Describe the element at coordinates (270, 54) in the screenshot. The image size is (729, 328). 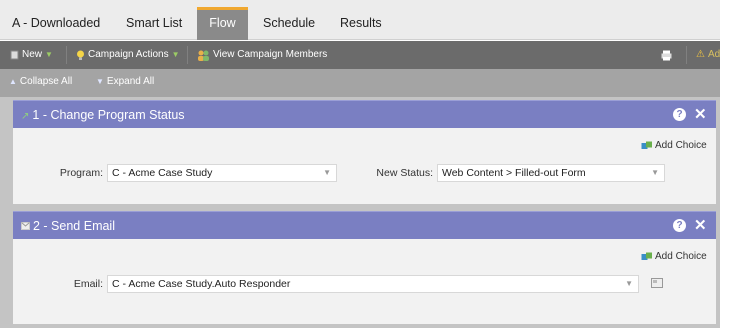
I see `view-campaign-members-label: View Campaign Members` at that location.